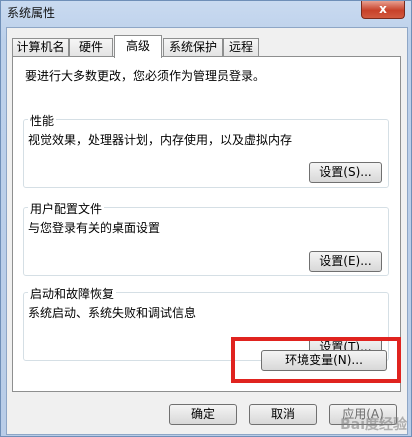  I want to click on watermark: Bai度经验, so click(373, 425).